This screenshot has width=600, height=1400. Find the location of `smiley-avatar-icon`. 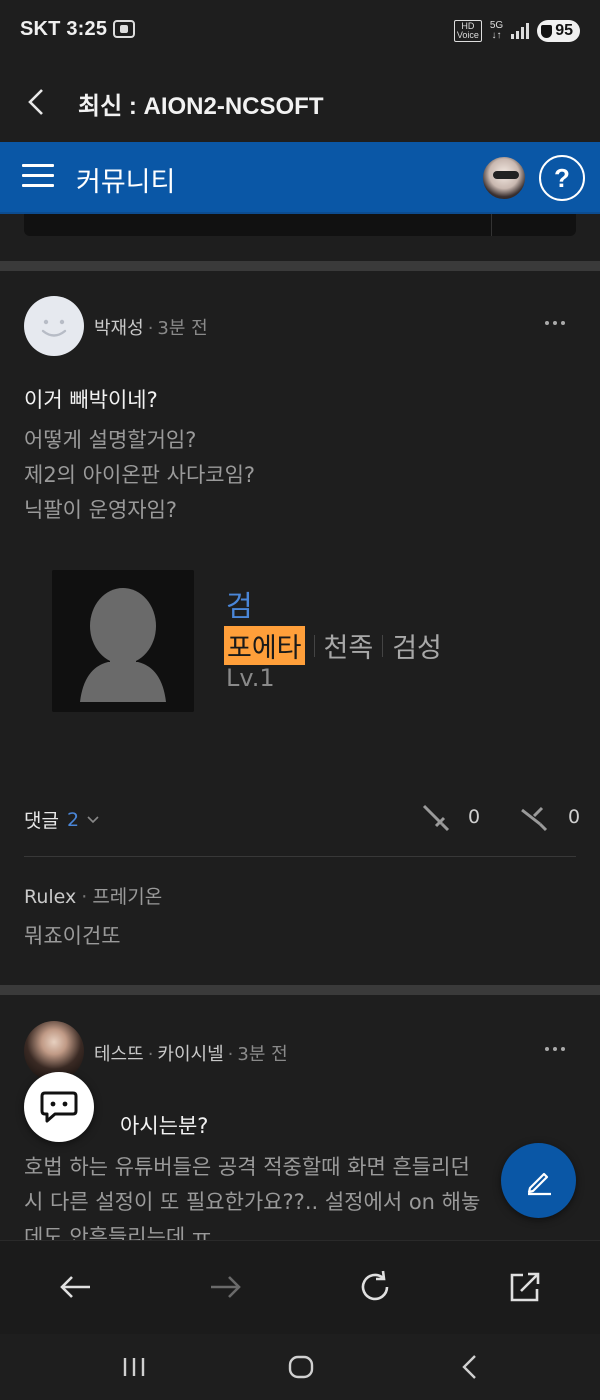

smiley-avatar-icon is located at coordinates (54, 326).